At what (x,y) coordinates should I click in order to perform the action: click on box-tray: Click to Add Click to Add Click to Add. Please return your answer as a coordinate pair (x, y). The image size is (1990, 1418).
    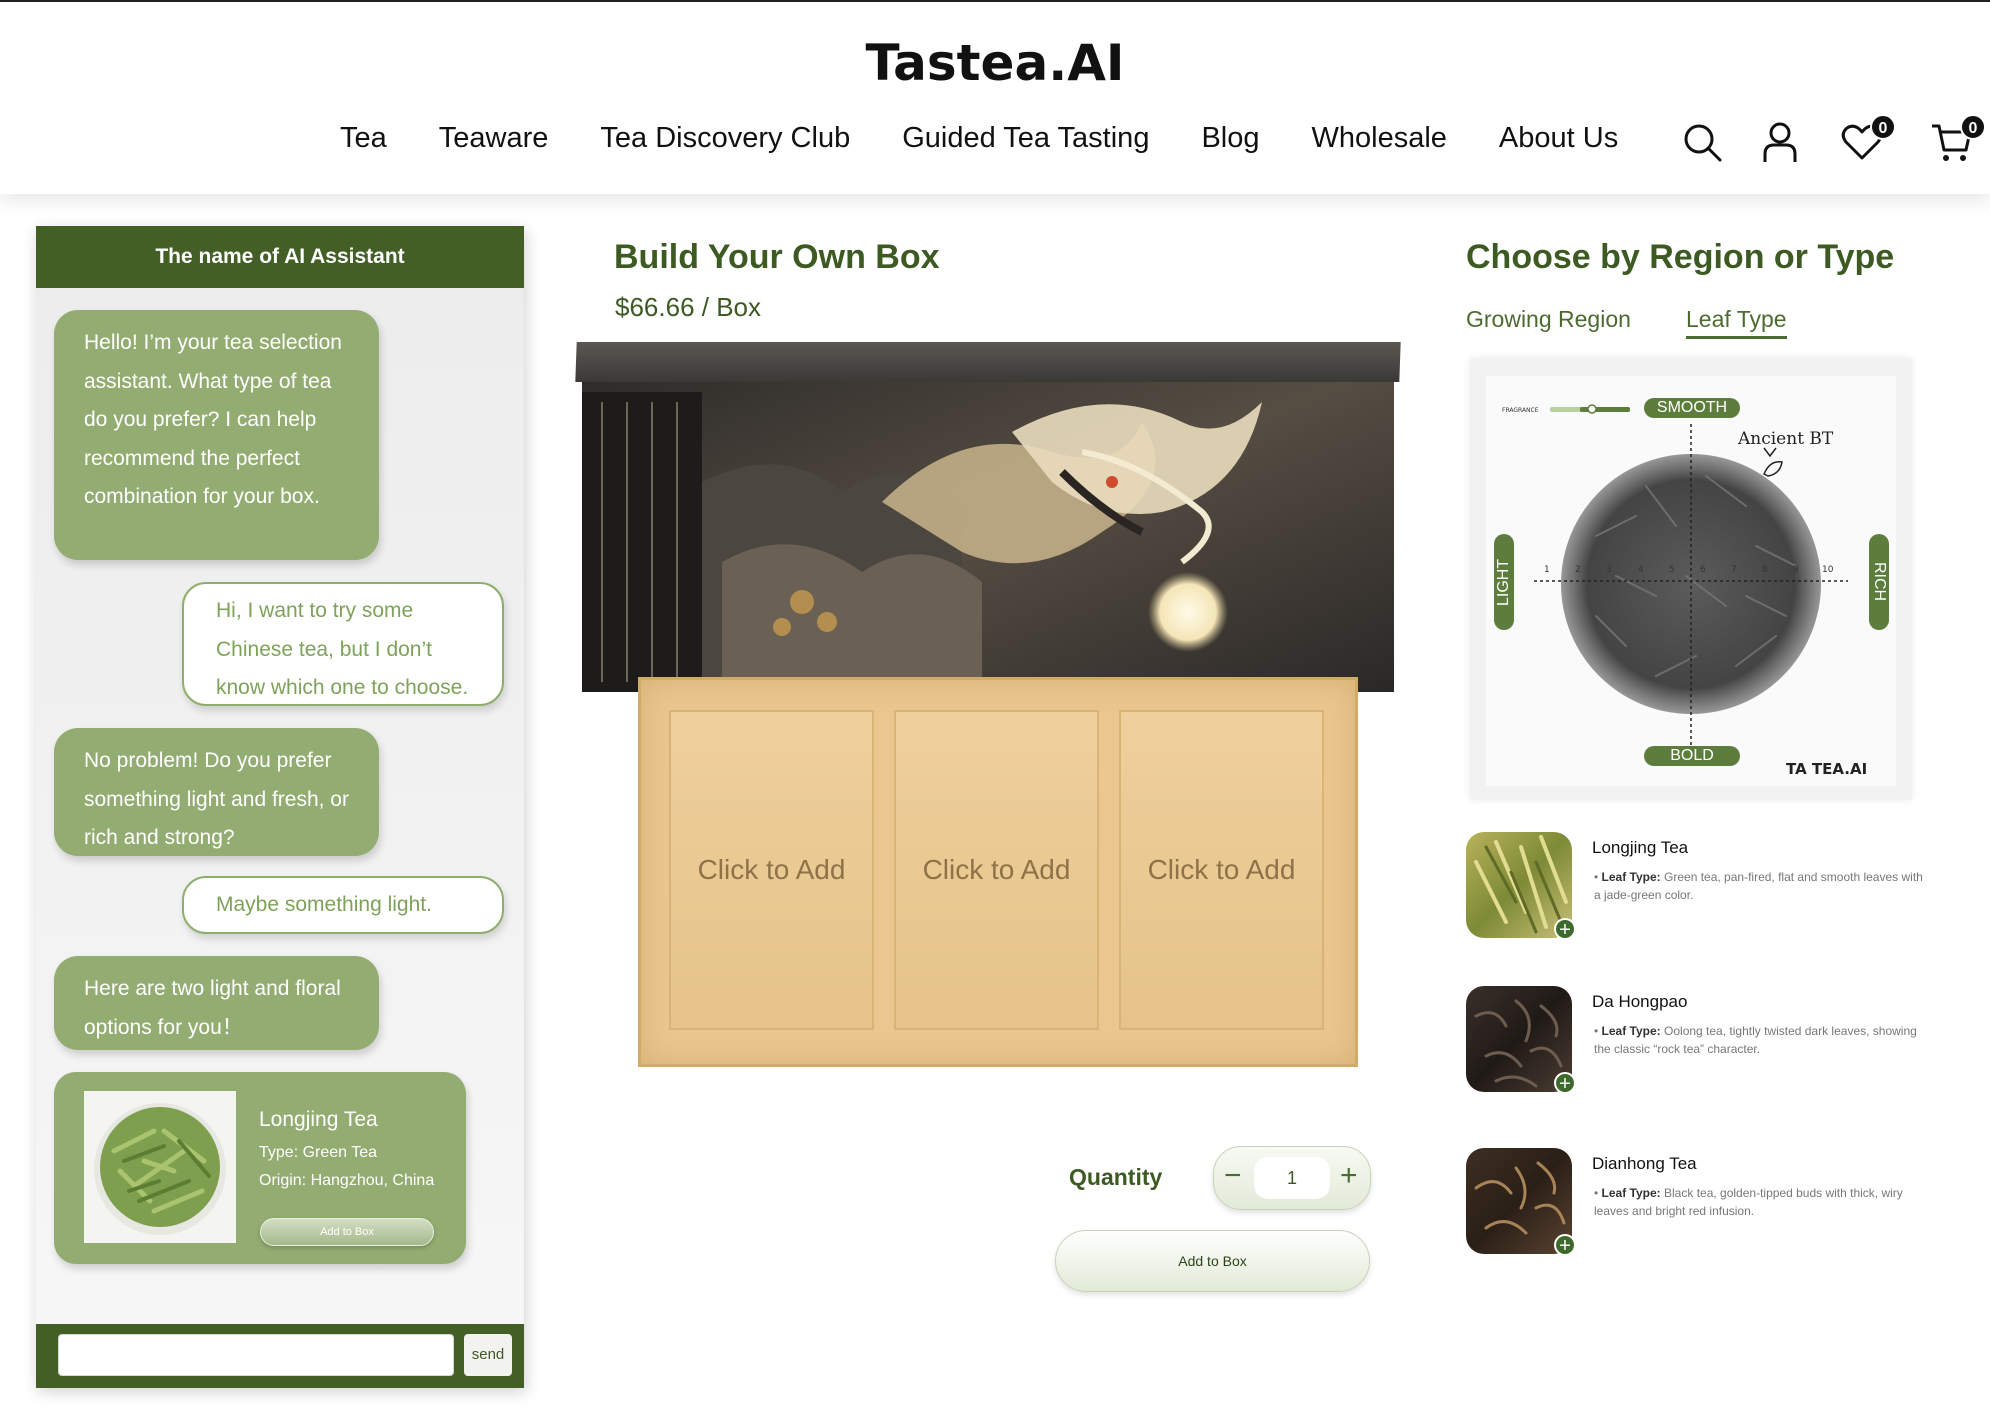
    Looking at the image, I should click on (998, 872).